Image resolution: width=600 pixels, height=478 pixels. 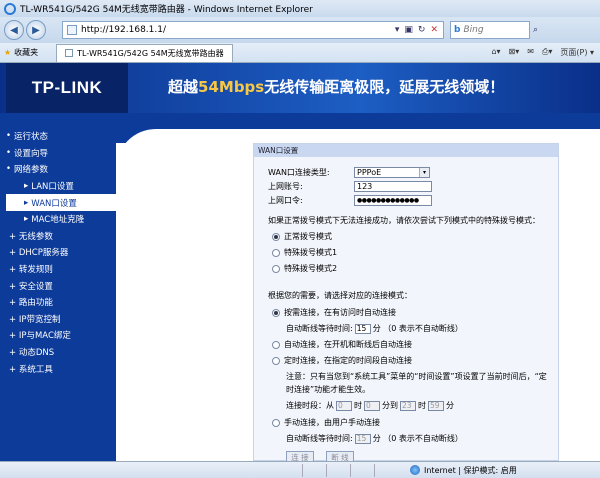 I want to click on disconnect-button: 断 线, so click(x=340, y=456).